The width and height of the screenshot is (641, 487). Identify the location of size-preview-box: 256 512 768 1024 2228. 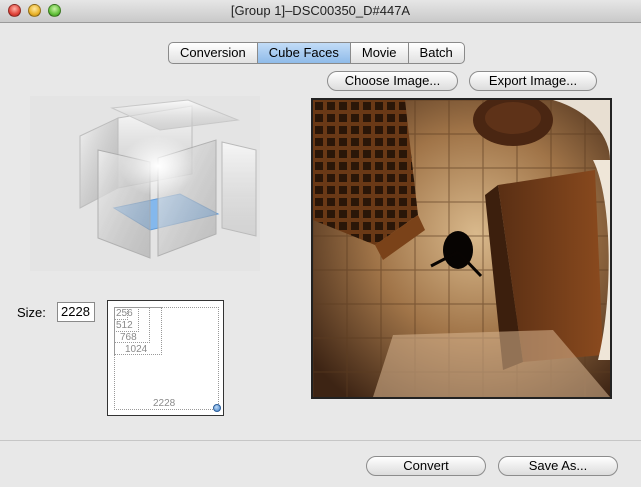
(165, 358).